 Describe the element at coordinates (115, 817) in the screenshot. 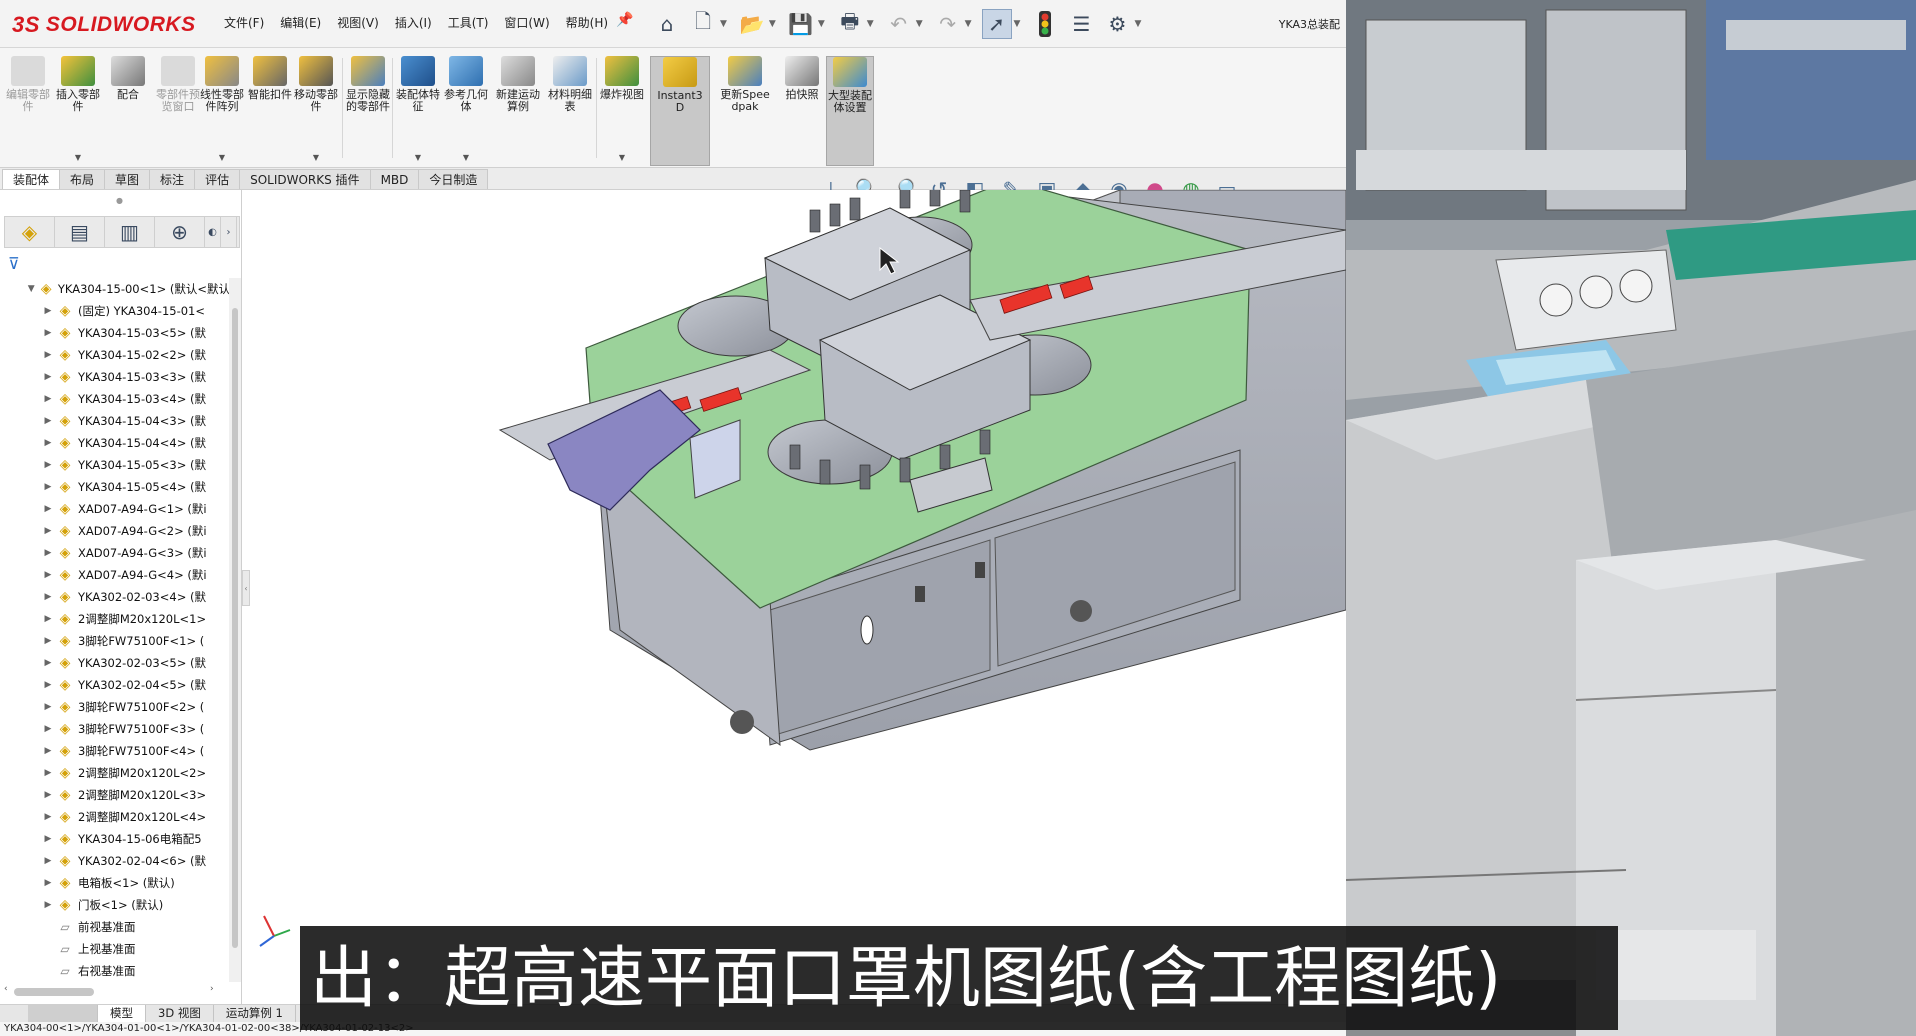

I see `tree-component-item: ▶ ◈ 2调整脚M20x120L<4>` at that location.